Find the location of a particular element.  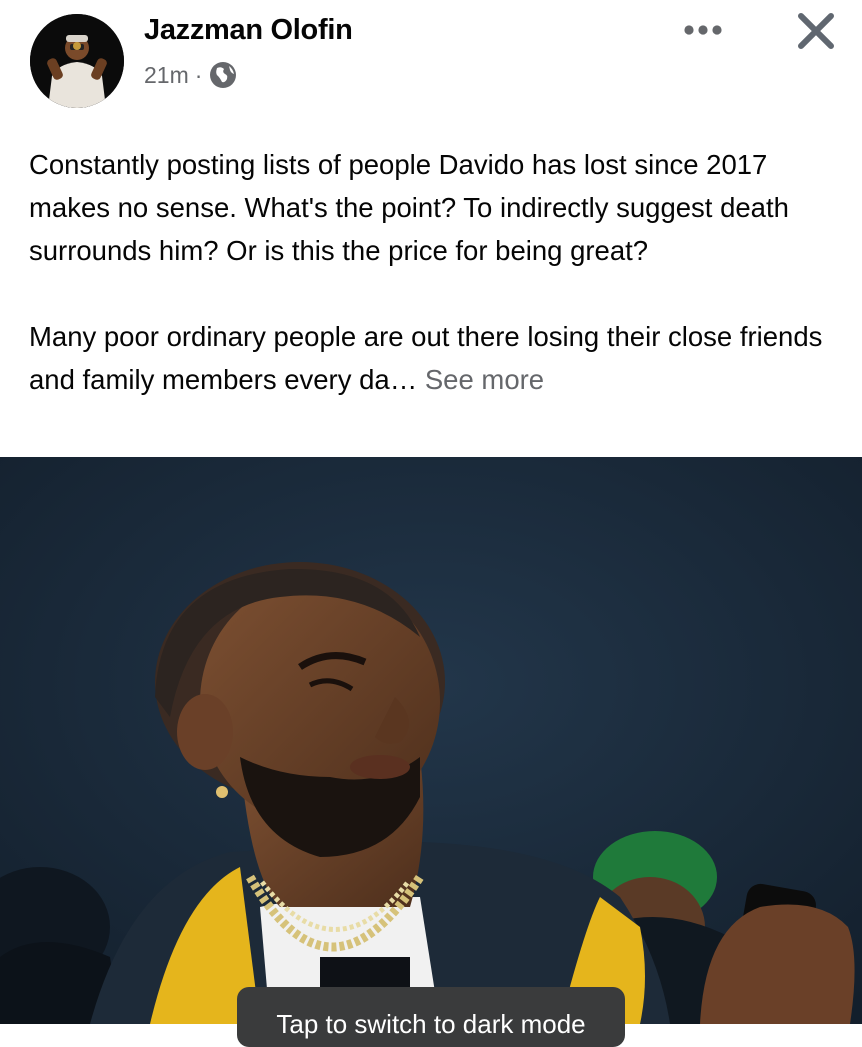

close-button is located at coordinates (816, 33).